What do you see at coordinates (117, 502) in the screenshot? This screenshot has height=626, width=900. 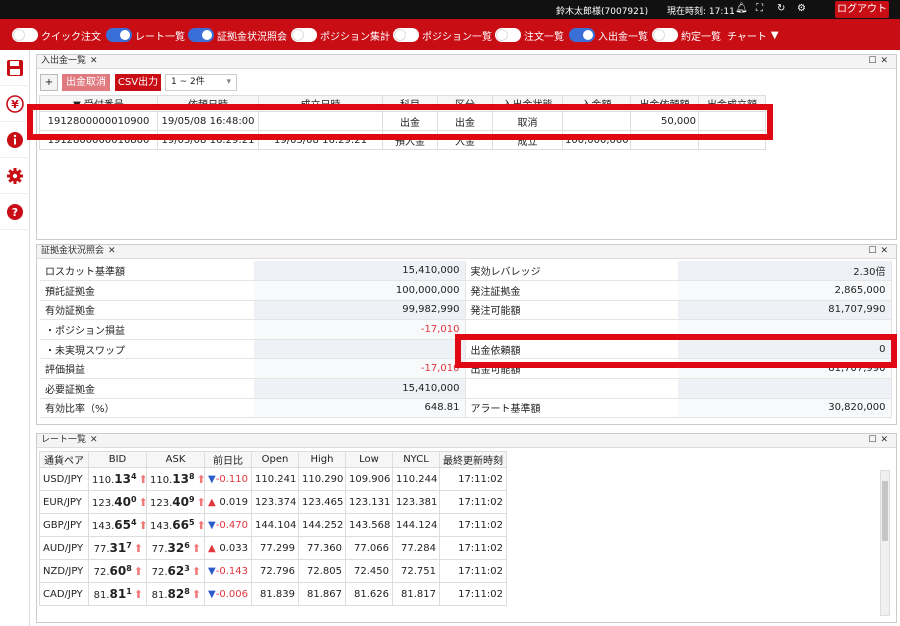 I see `bid-price: 123.400⬆` at bounding box center [117, 502].